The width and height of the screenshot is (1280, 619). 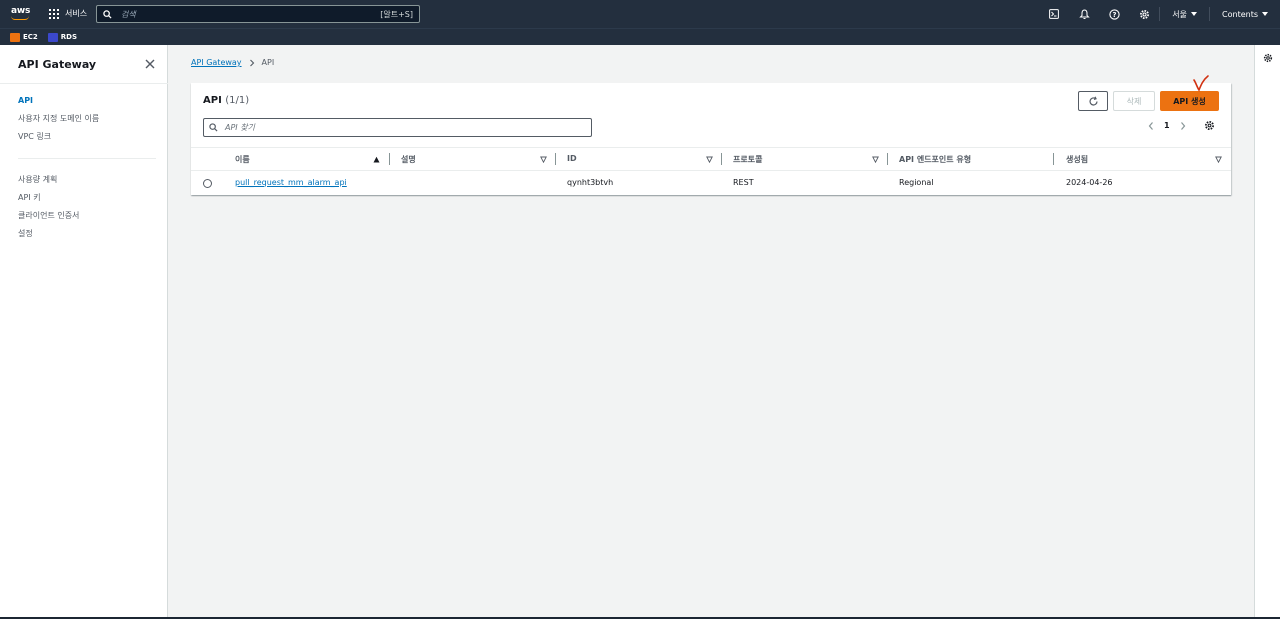 I want to click on api-filter-input: API 찾기, so click(x=397, y=127).